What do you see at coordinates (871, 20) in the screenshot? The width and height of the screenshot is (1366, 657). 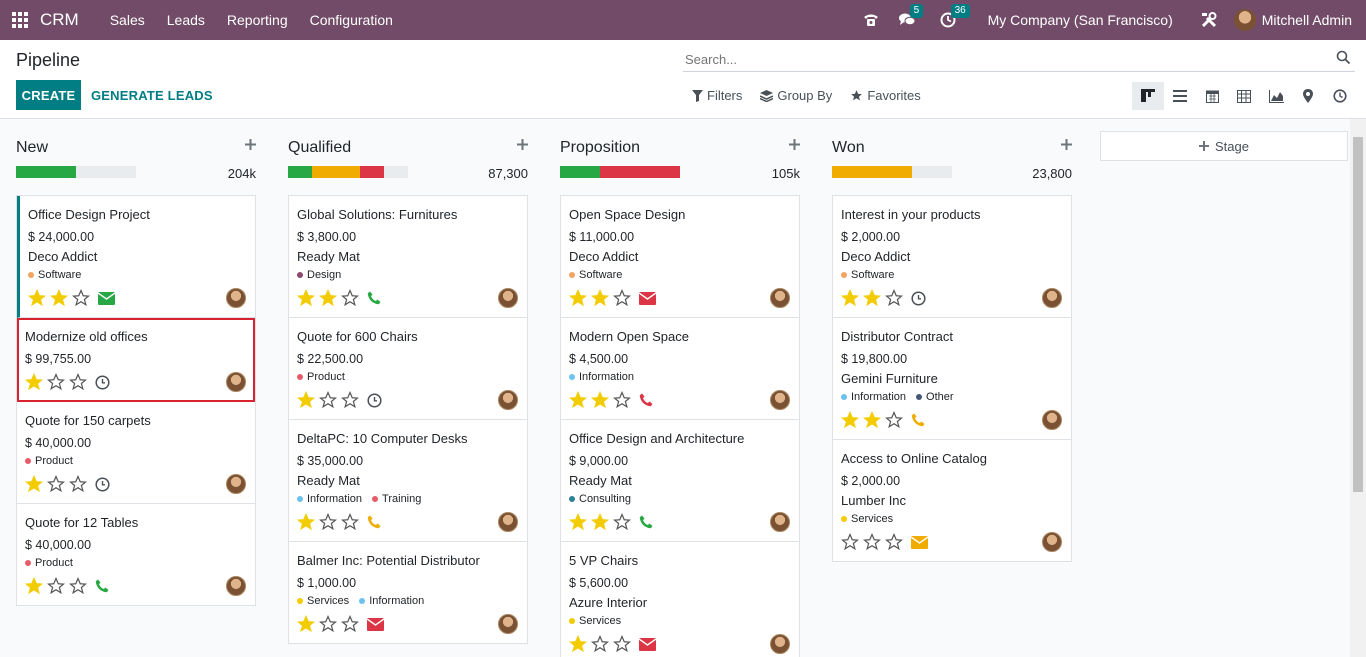 I see `phone-icon` at bounding box center [871, 20].